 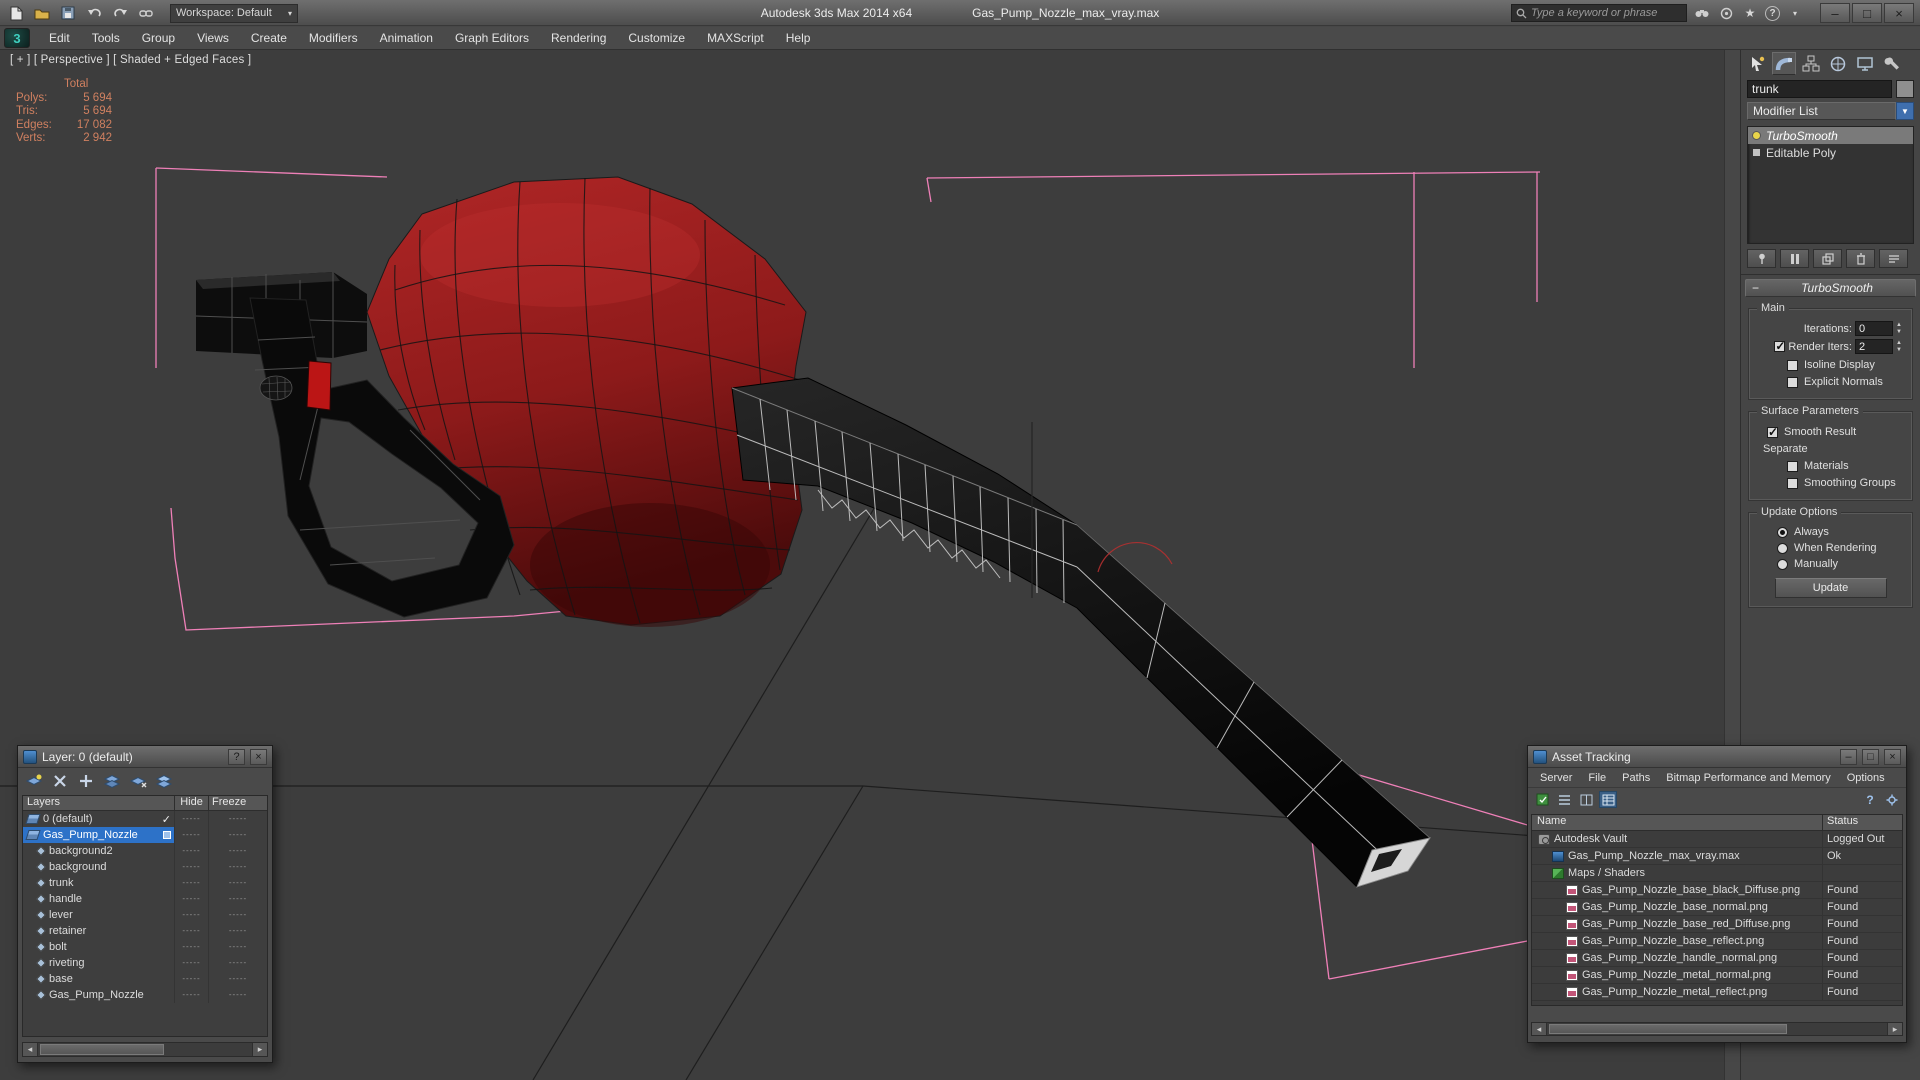 What do you see at coordinates (1542, 799) in the screenshot?
I see `refresh-view-icon` at bounding box center [1542, 799].